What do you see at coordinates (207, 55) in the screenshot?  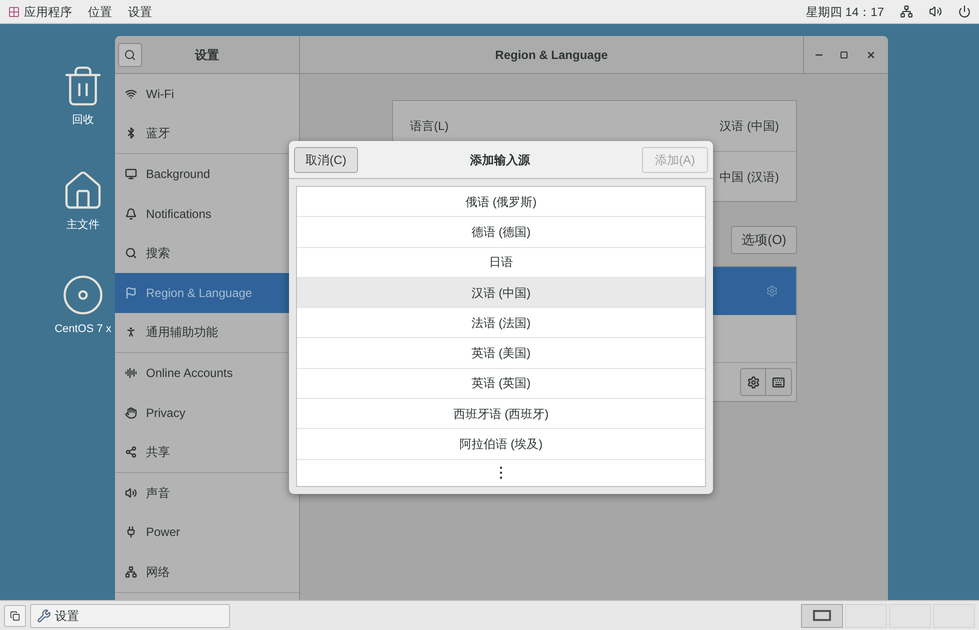 I see `sidebar-title: 设置` at bounding box center [207, 55].